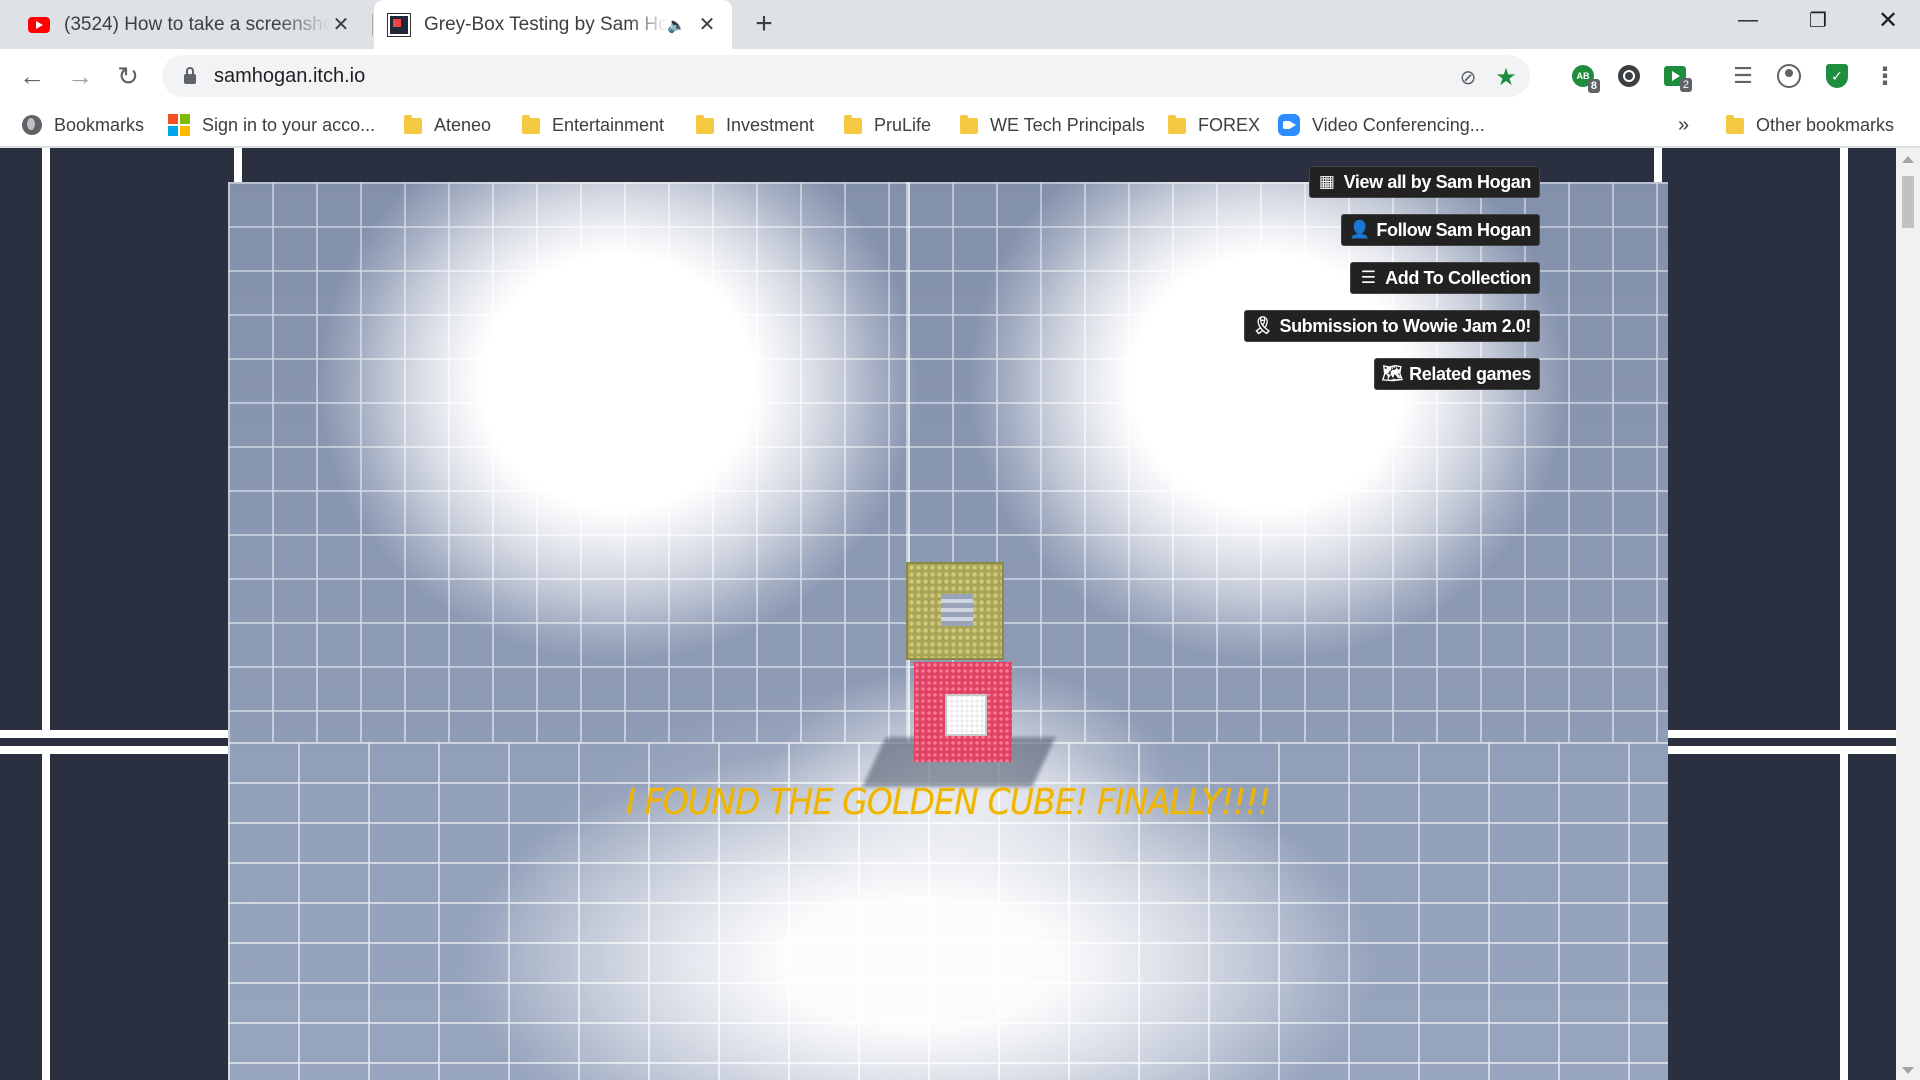  Describe the element at coordinates (1676, 76) in the screenshot. I see `play-extension-icon: 2` at that location.